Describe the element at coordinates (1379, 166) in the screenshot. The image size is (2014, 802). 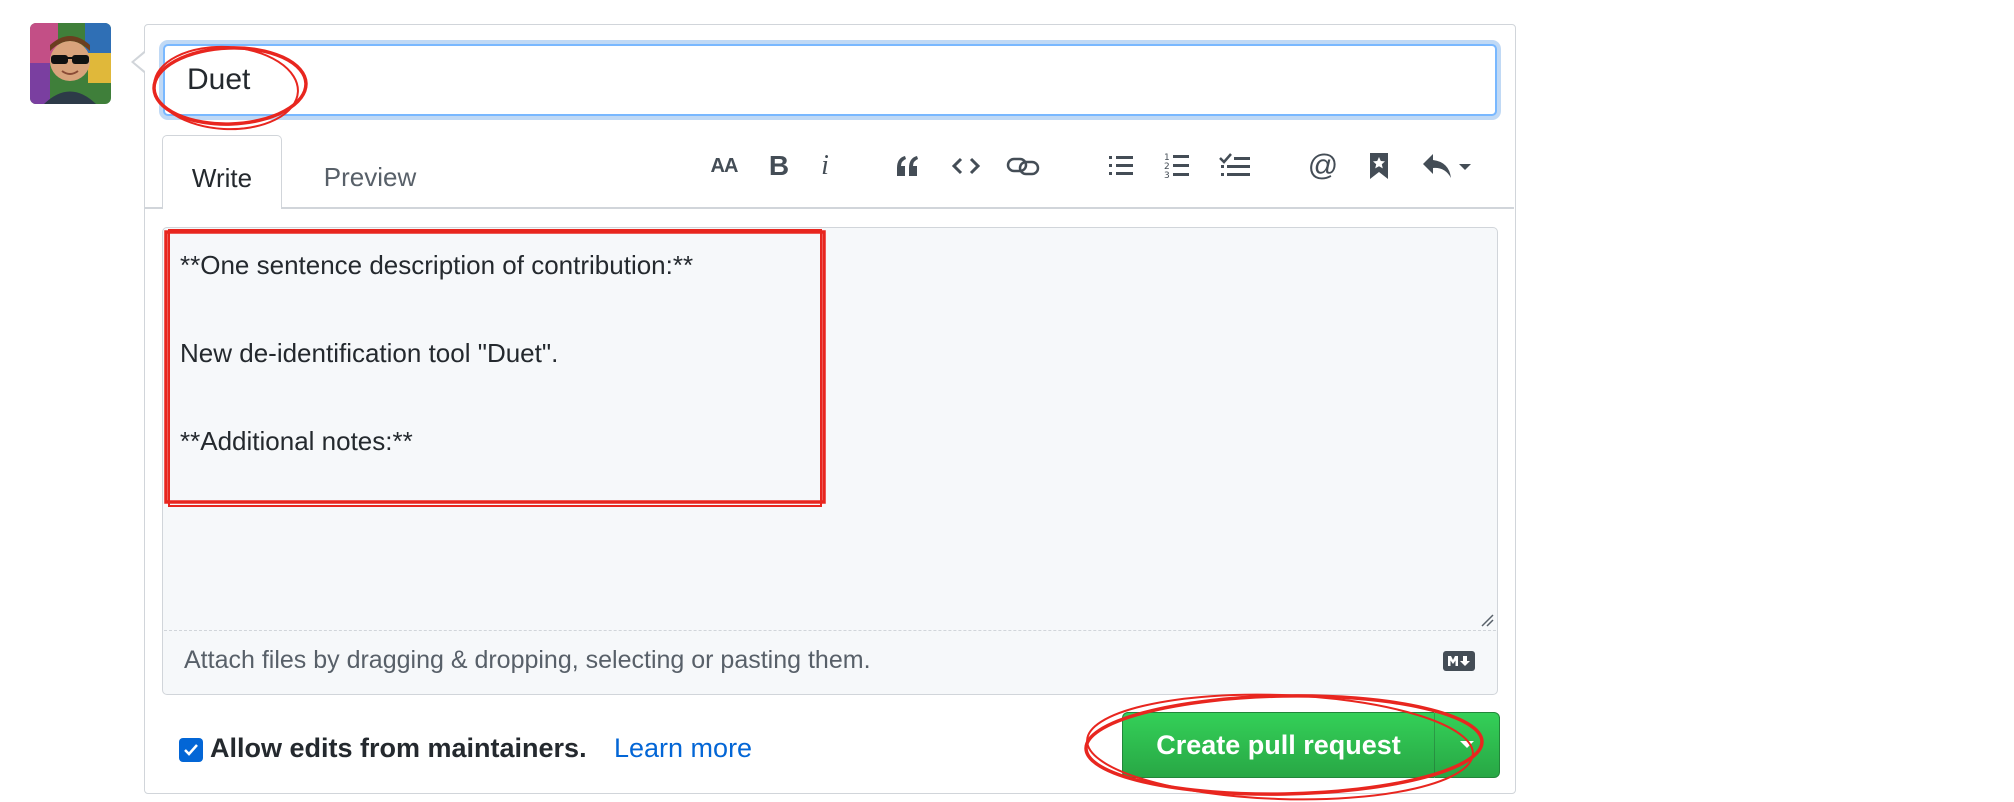
I see `reference-icon` at that location.